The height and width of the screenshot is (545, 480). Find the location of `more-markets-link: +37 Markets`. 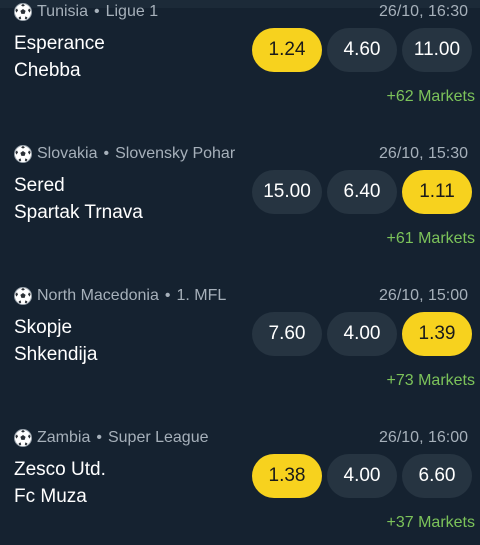

more-markets-link: +37 Markets is located at coordinates (431, 523).